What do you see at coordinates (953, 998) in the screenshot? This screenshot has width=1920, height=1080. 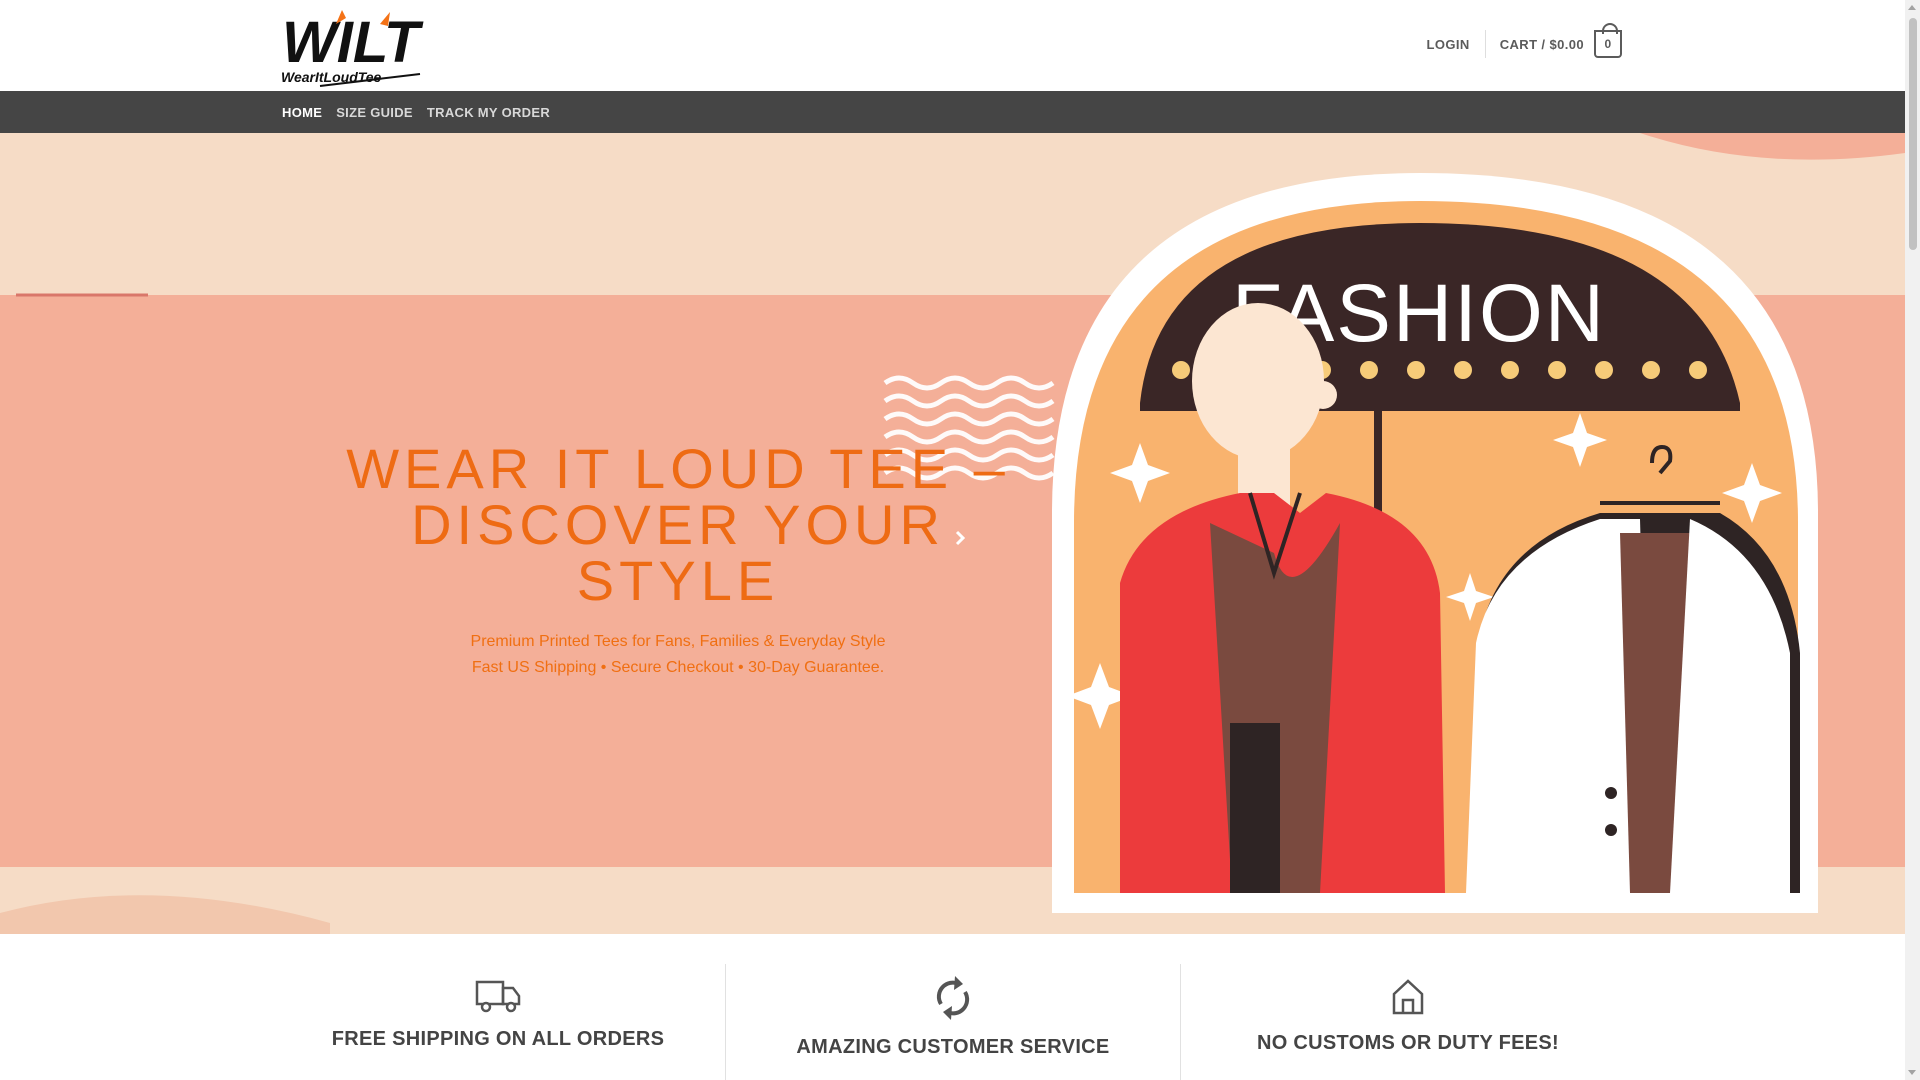 I see `refresh-icon` at bounding box center [953, 998].